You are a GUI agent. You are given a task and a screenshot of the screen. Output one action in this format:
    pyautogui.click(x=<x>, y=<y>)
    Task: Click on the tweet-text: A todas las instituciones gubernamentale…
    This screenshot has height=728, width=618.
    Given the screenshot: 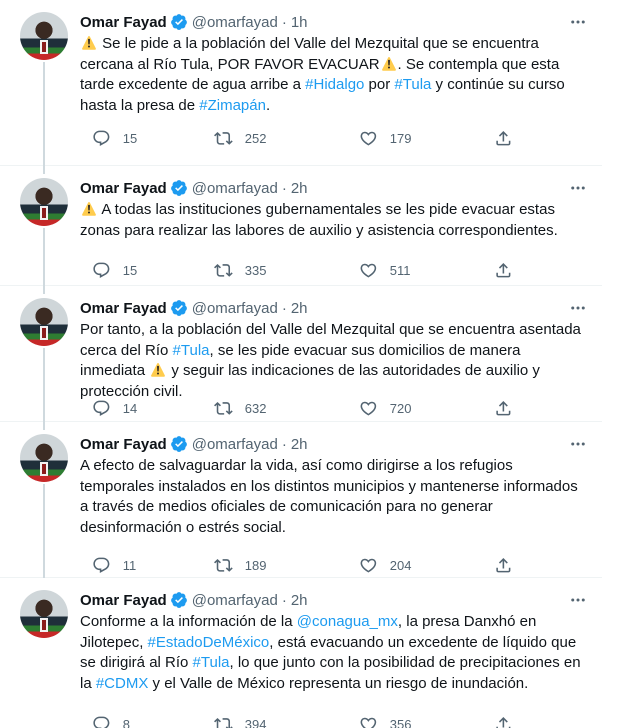 What is the action you would take?
    pyautogui.click(x=333, y=220)
    